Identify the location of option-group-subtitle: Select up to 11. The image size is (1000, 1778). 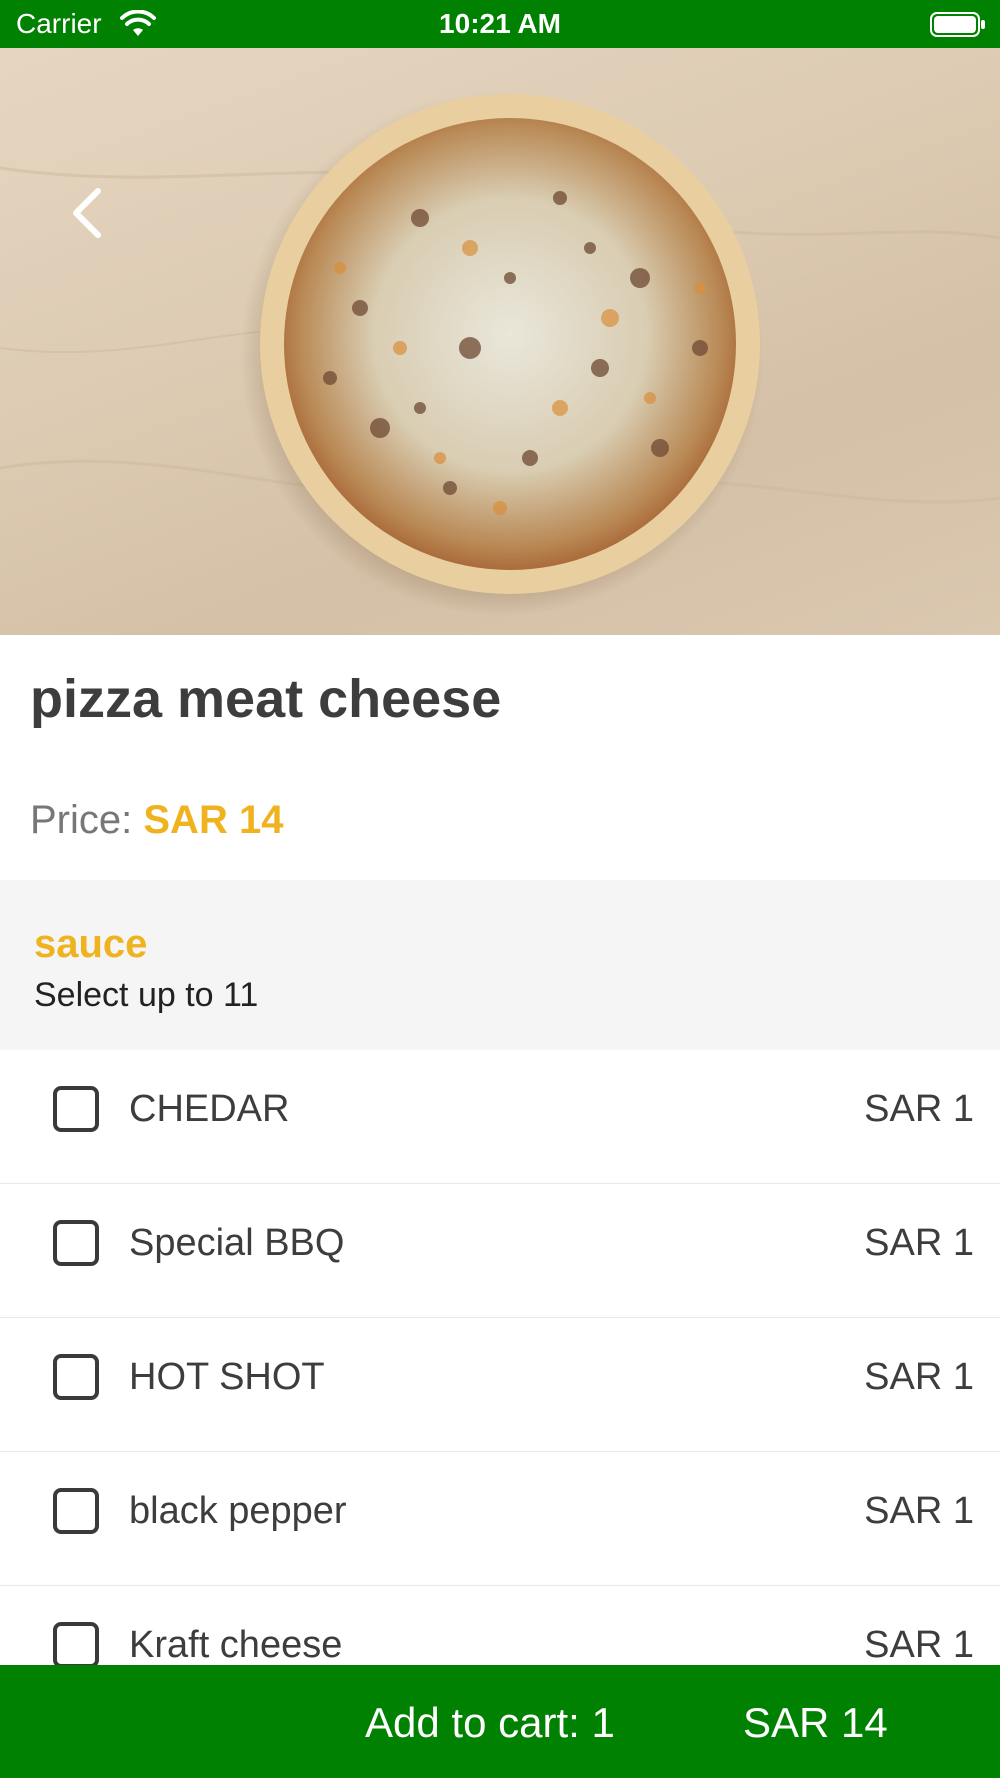
(146, 995).